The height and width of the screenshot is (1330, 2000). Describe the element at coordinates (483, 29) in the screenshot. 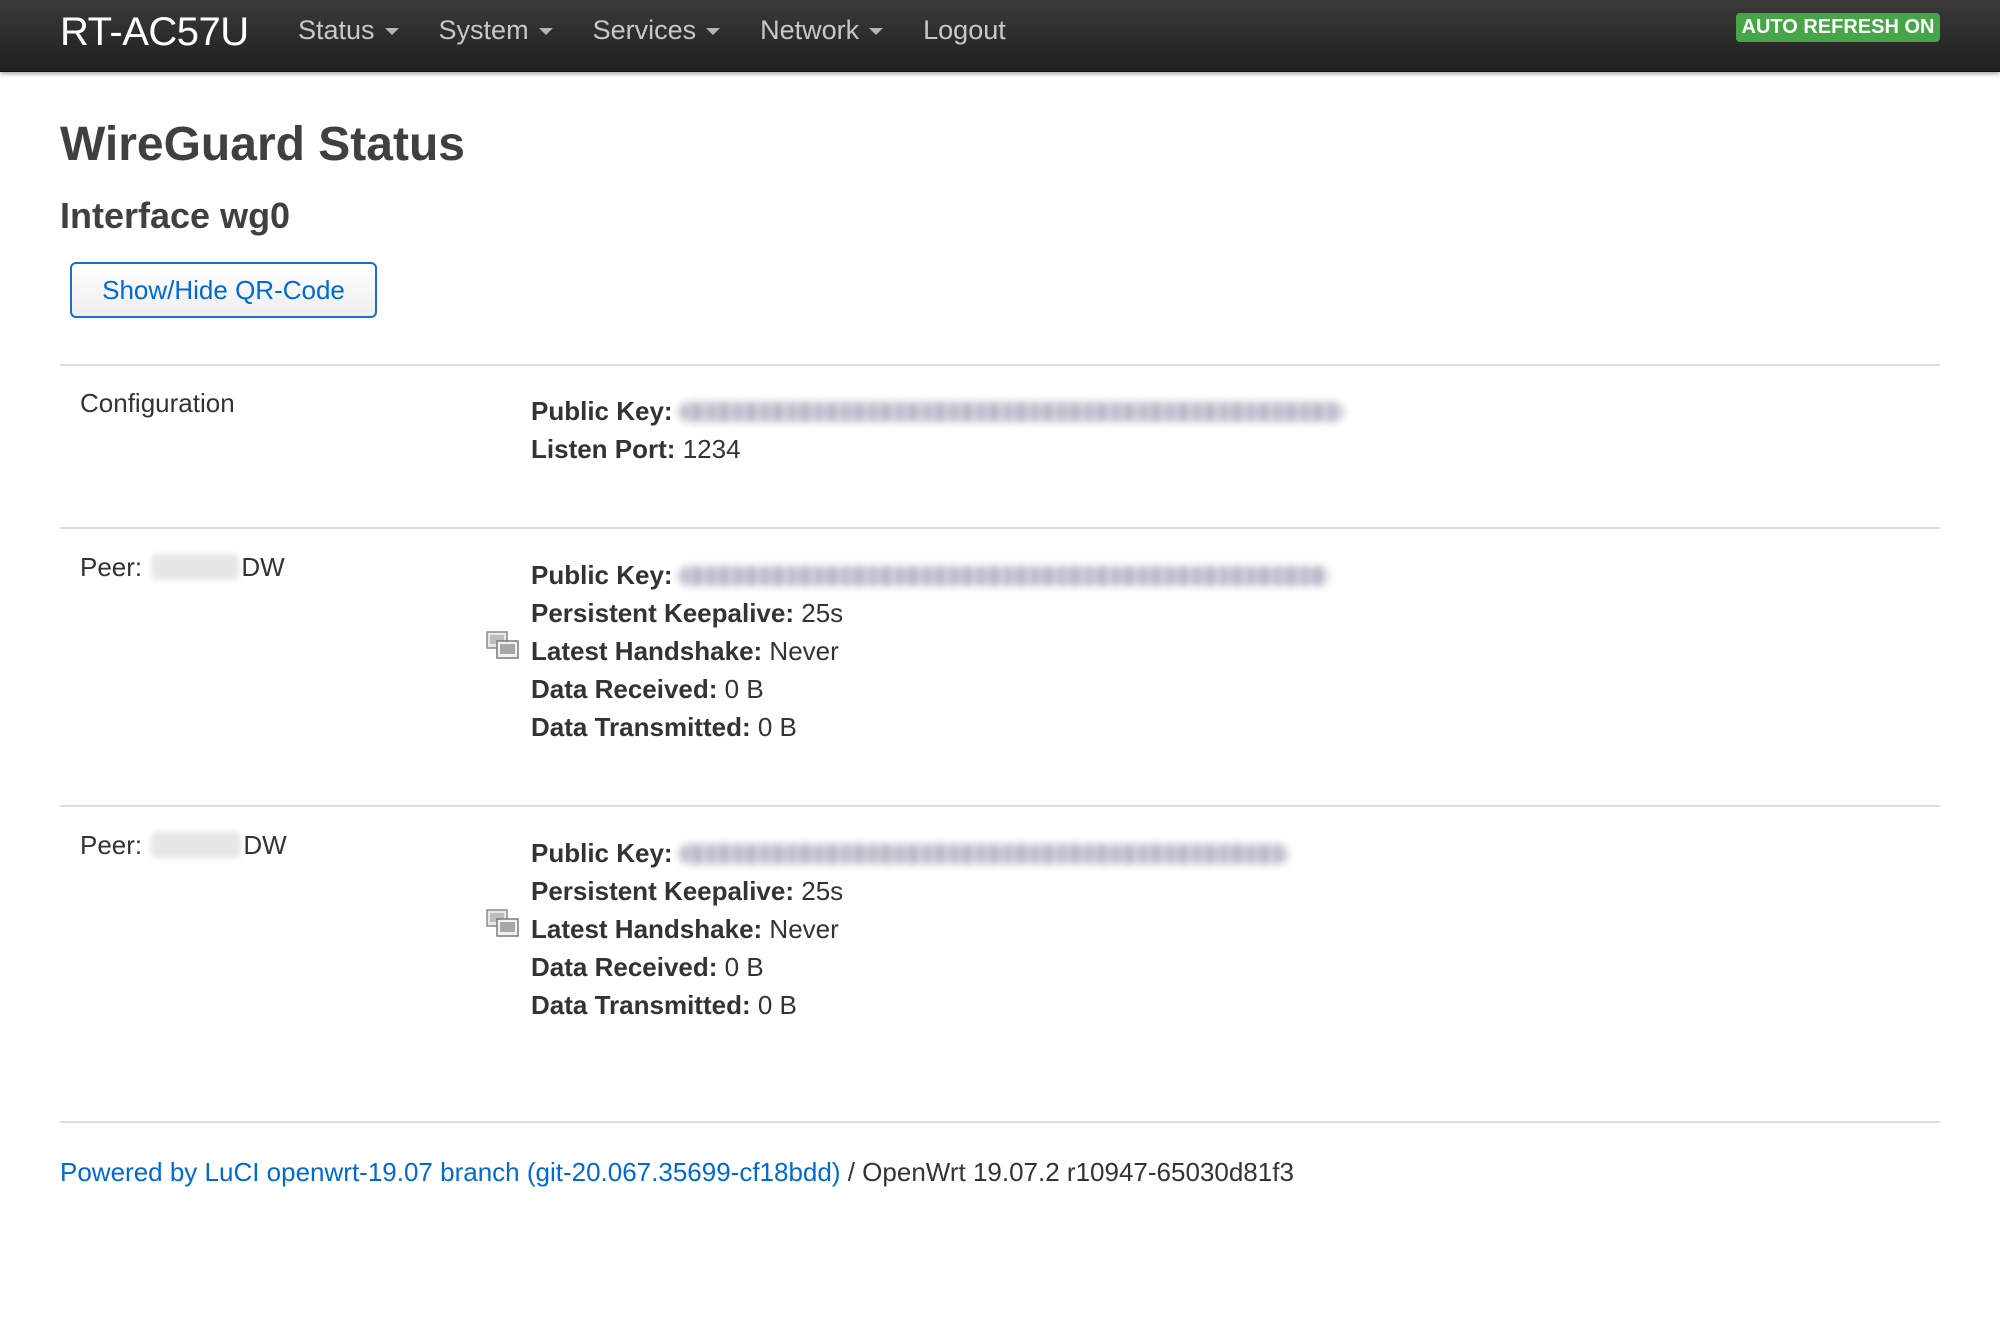

I see `menu-item-label: System` at that location.